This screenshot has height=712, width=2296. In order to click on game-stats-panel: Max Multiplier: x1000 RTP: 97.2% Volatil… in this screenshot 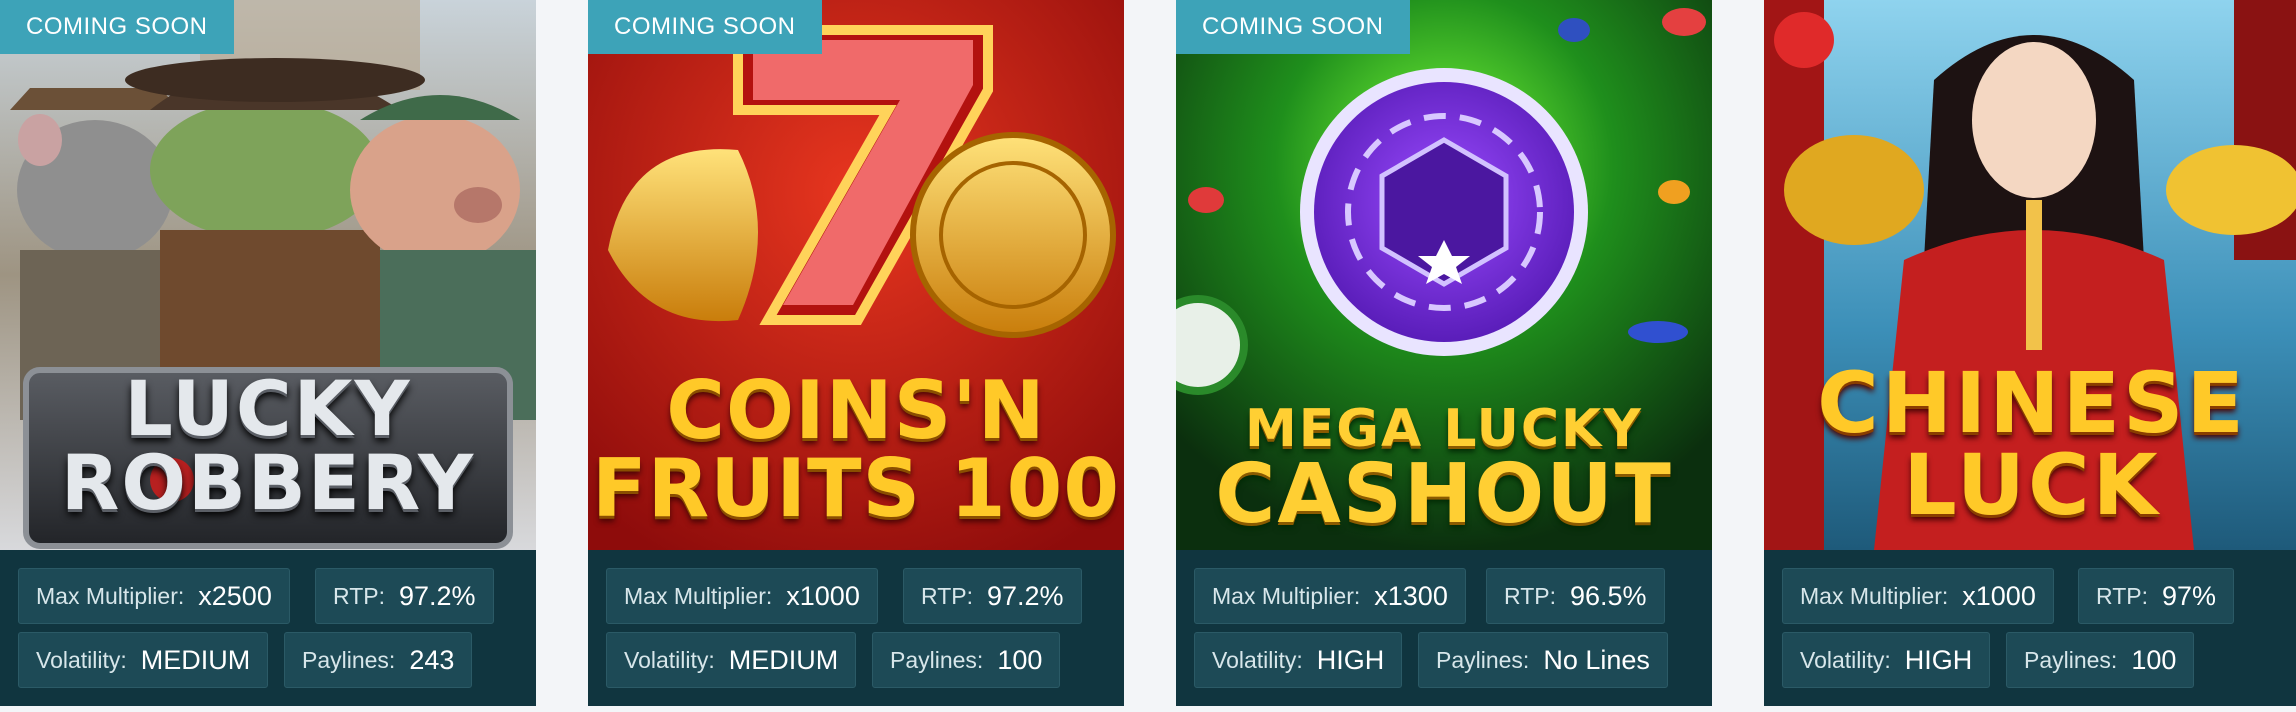, I will do `click(856, 628)`.